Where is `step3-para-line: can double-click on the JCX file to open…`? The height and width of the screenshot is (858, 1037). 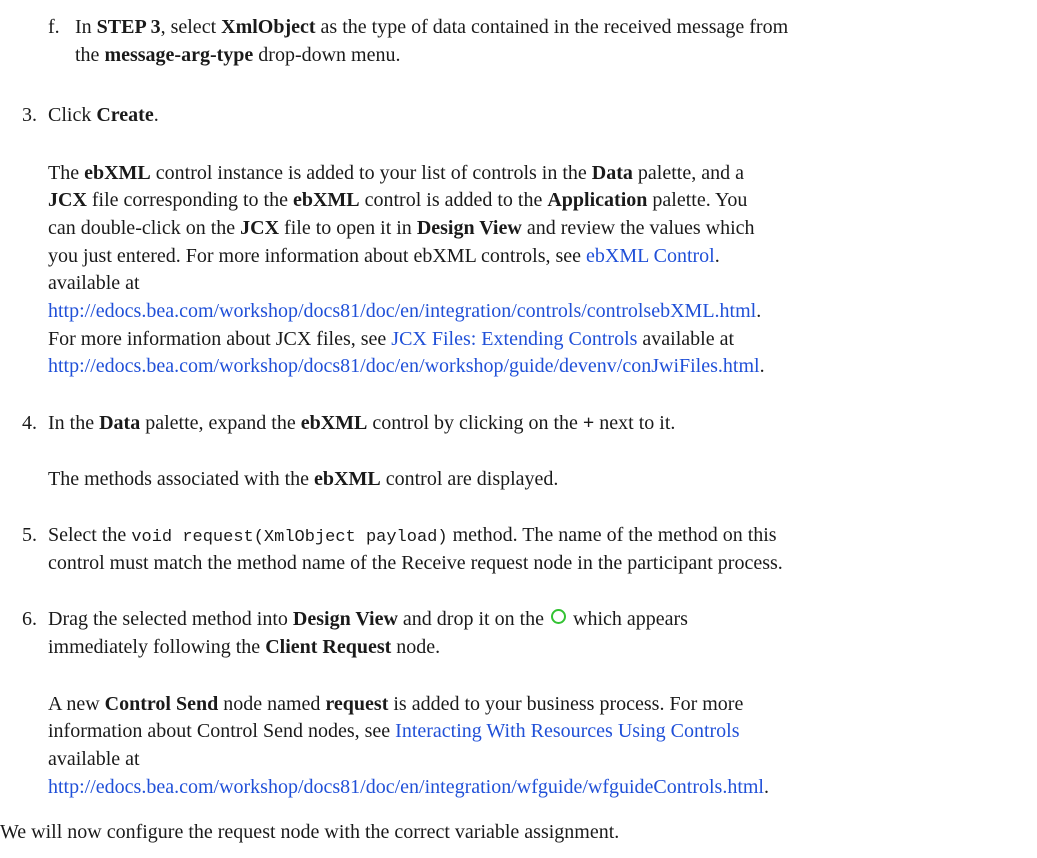 step3-para-line: can double-click on the JCX file to open… is located at coordinates (401, 228).